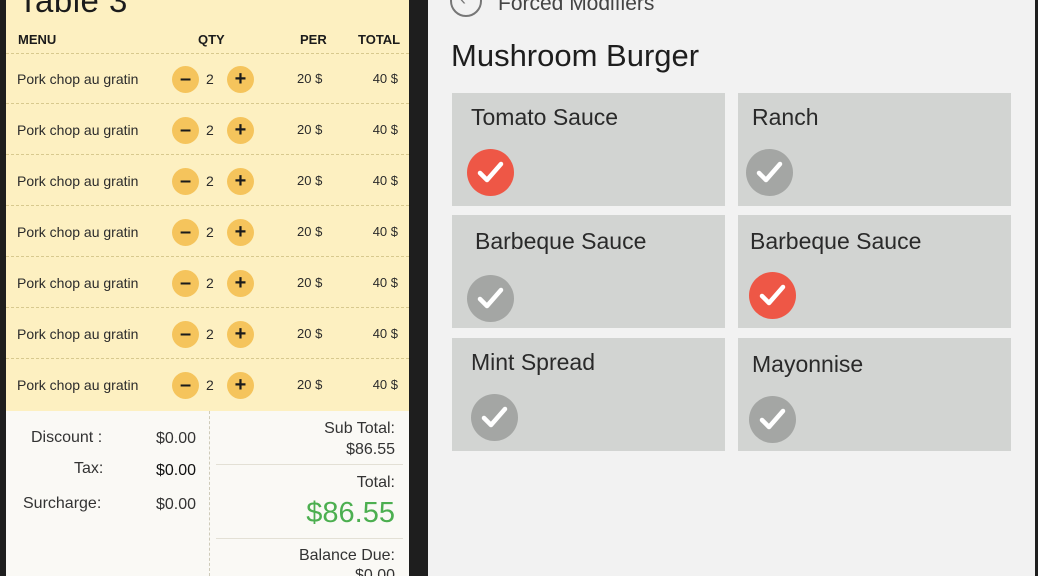 The image size is (1038, 576). I want to click on modifier-label: Ranch, so click(785, 117).